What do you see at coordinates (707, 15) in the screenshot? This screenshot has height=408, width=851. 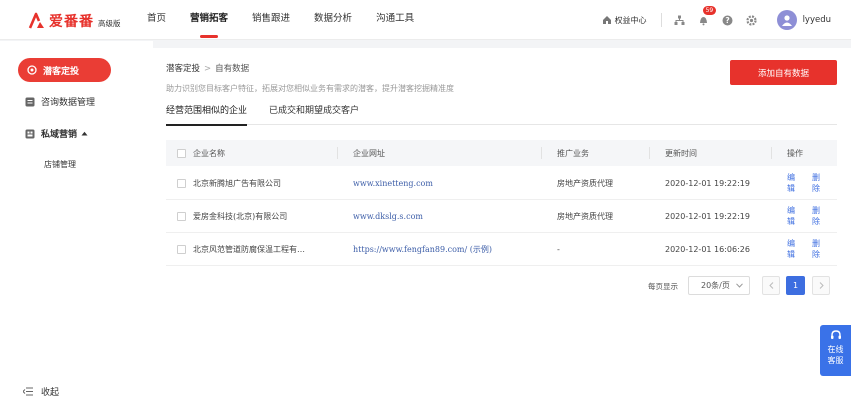 I see `notification-icon: 59` at bounding box center [707, 15].